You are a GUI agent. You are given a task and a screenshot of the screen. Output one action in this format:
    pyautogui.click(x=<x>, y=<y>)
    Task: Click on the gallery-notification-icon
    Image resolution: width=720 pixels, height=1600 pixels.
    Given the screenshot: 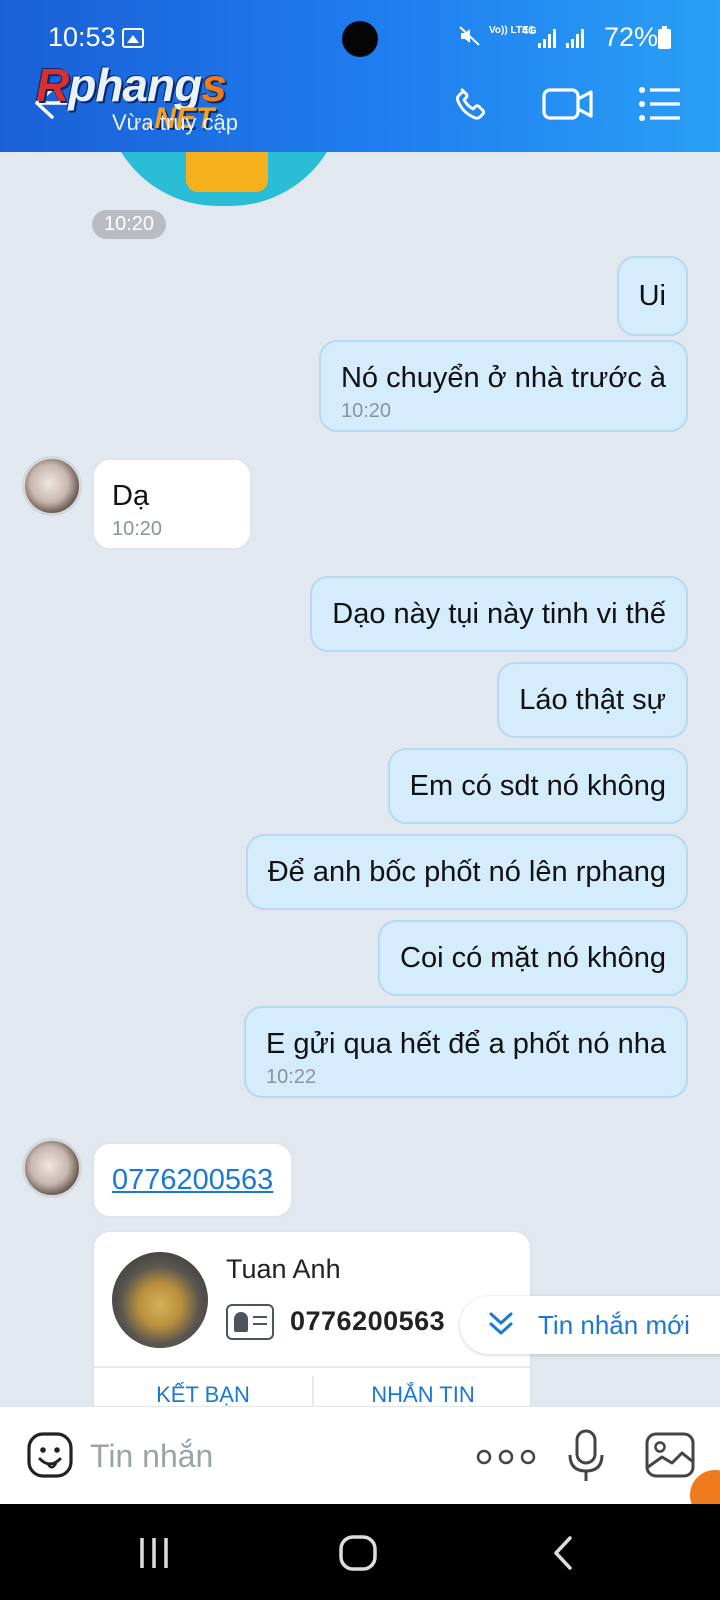 What is the action you would take?
    pyautogui.click(x=133, y=38)
    